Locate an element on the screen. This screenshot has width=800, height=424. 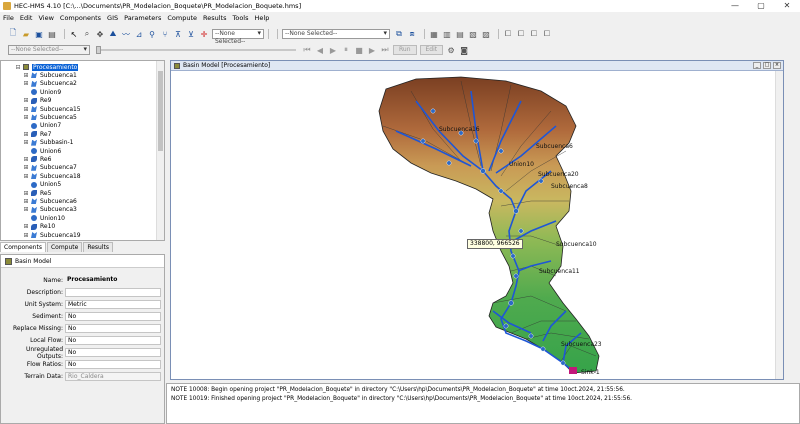
tree-item: ⊞ Subcuenca2 is located at coordinates (49, 84).